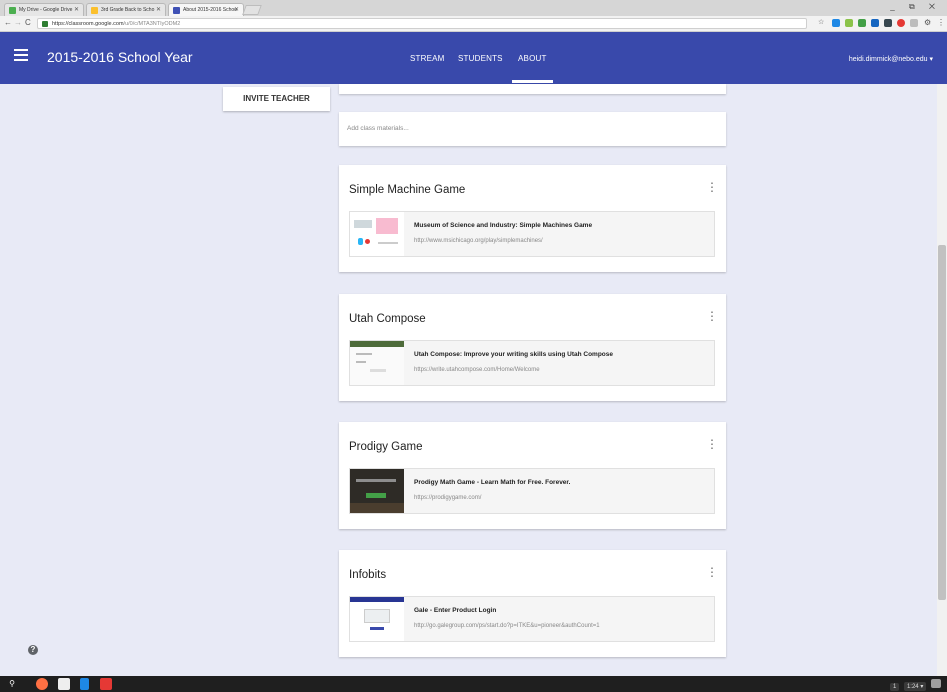 Image resolution: width=947 pixels, height=692 pixels. Describe the element at coordinates (84, 684) in the screenshot. I see `docs-icon` at that location.